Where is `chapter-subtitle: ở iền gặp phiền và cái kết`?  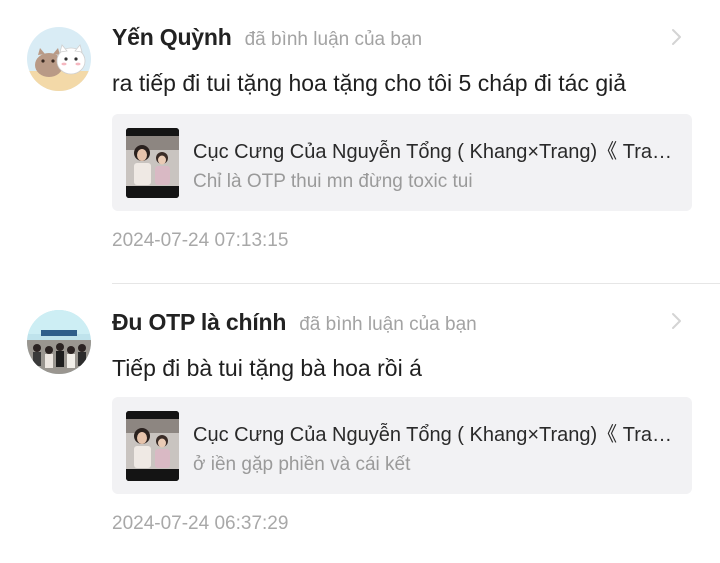
chapter-subtitle: ở iền gặp phiền và cái kết is located at coordinates (302, 464).